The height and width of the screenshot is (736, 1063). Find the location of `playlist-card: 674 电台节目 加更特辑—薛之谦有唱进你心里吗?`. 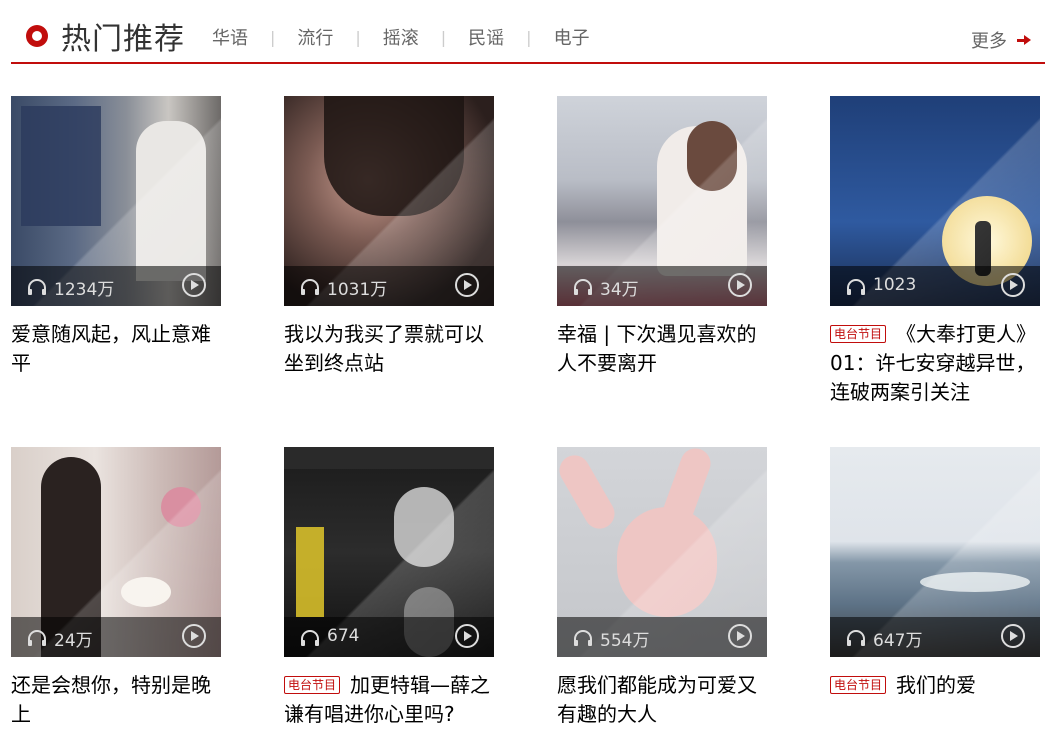

playlist-card: 674 电台节目 加更特辑—薛之谦有唱进你心里吗? is located at coordinates (389, 588).